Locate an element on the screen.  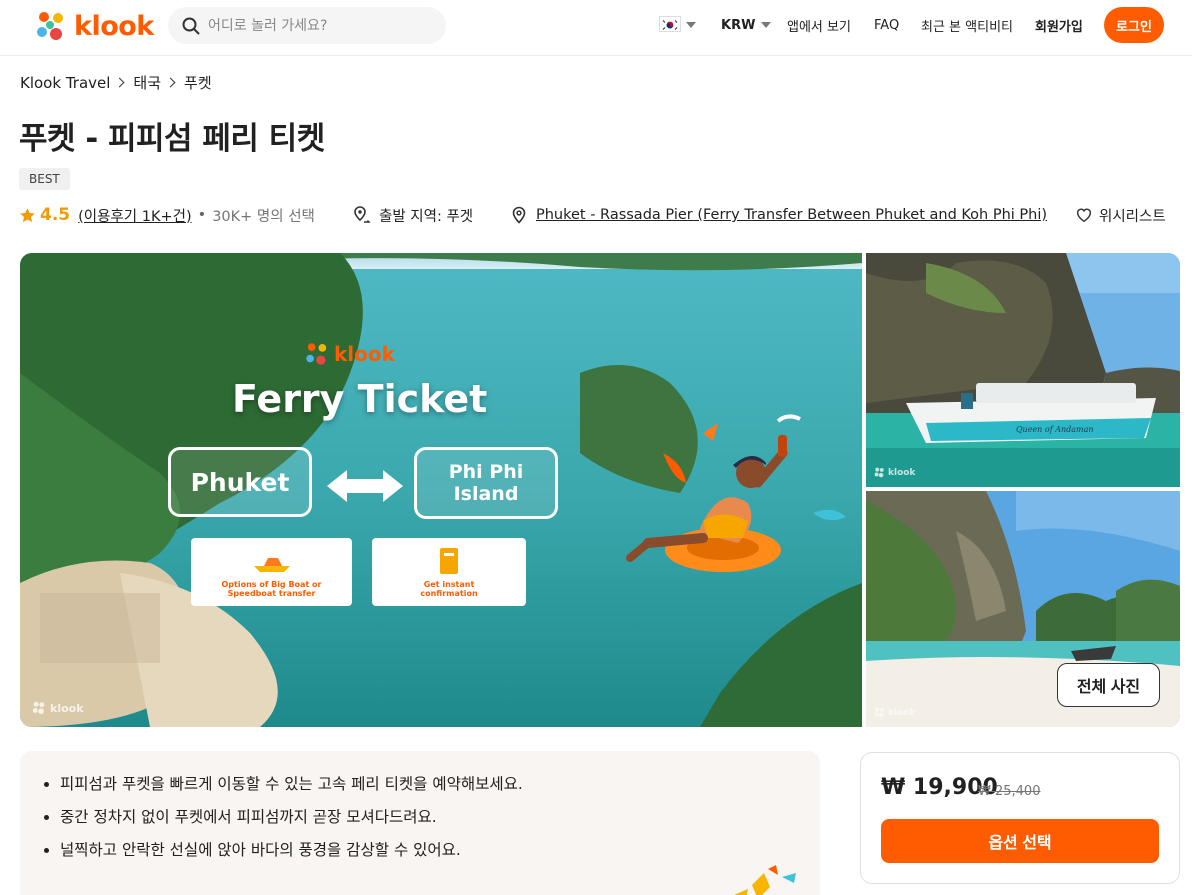
wishlist-button: 위시리스트 is located at coordinates (1120, 215).